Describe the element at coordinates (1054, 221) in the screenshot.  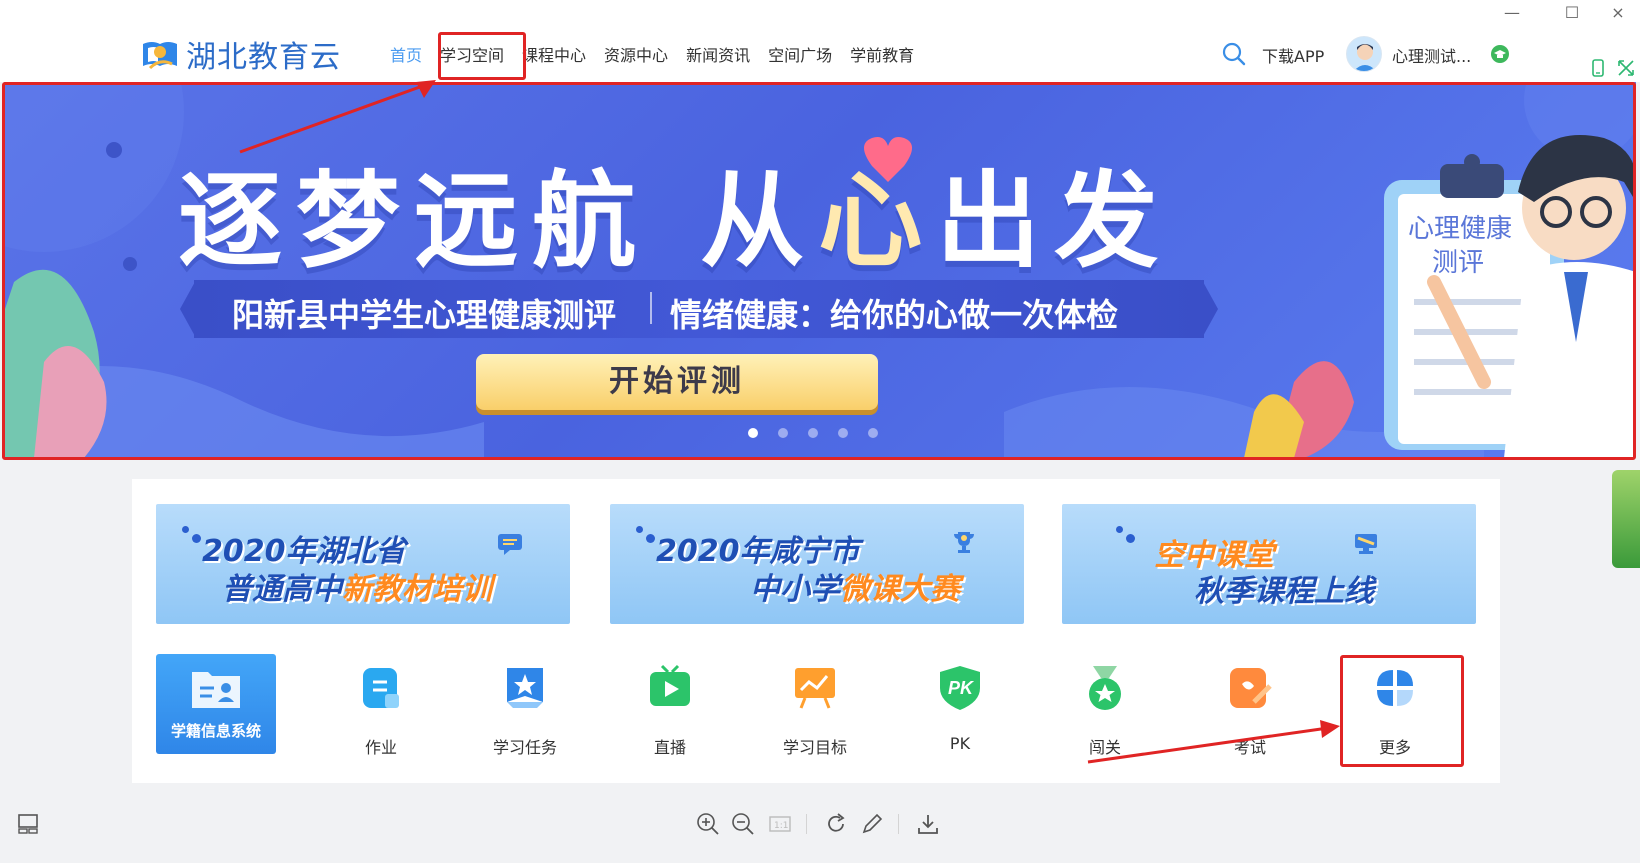
I see `slogan-part2: 出发` at that location.